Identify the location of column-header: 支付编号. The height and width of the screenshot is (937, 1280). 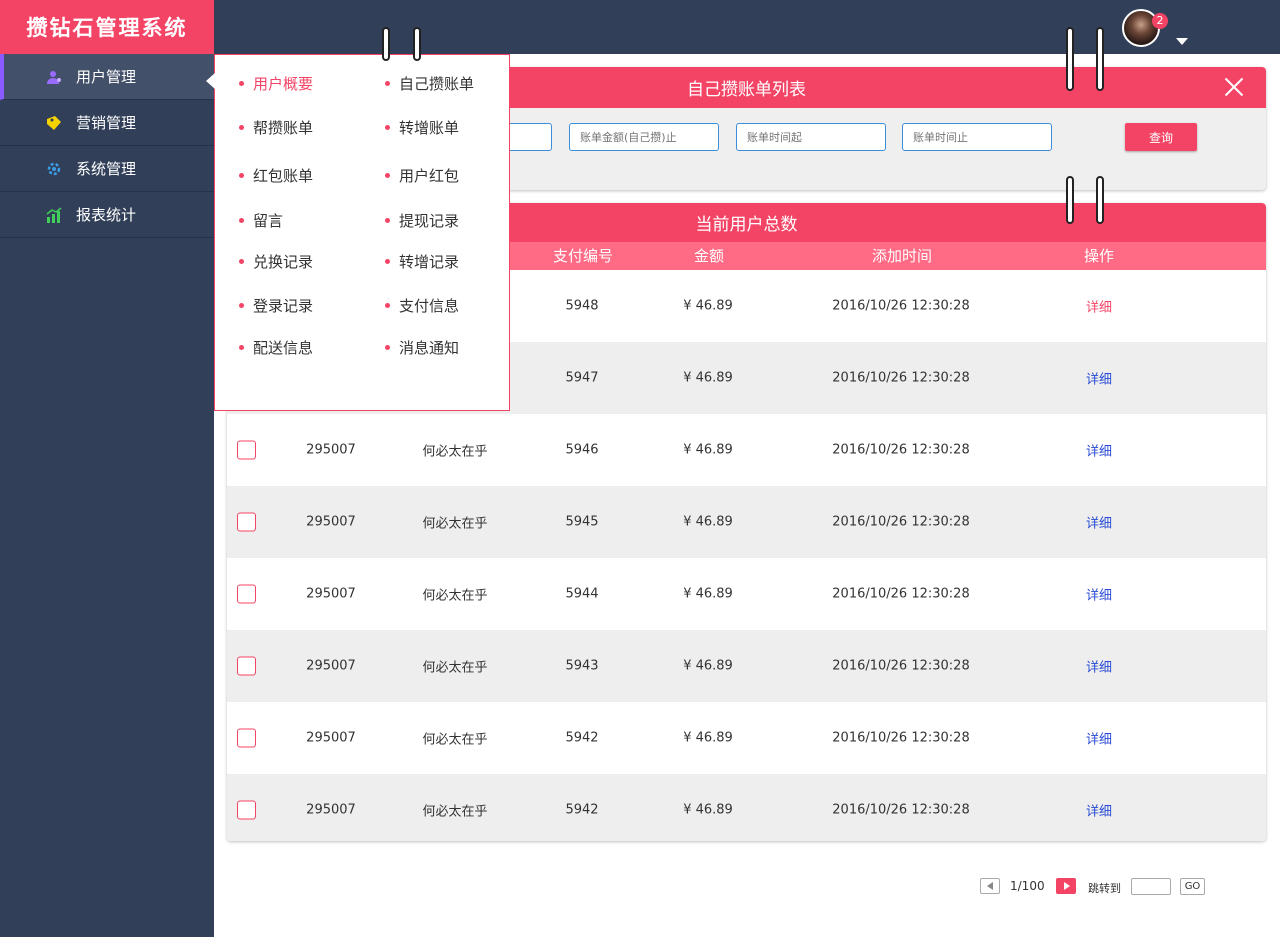
(583, 256).